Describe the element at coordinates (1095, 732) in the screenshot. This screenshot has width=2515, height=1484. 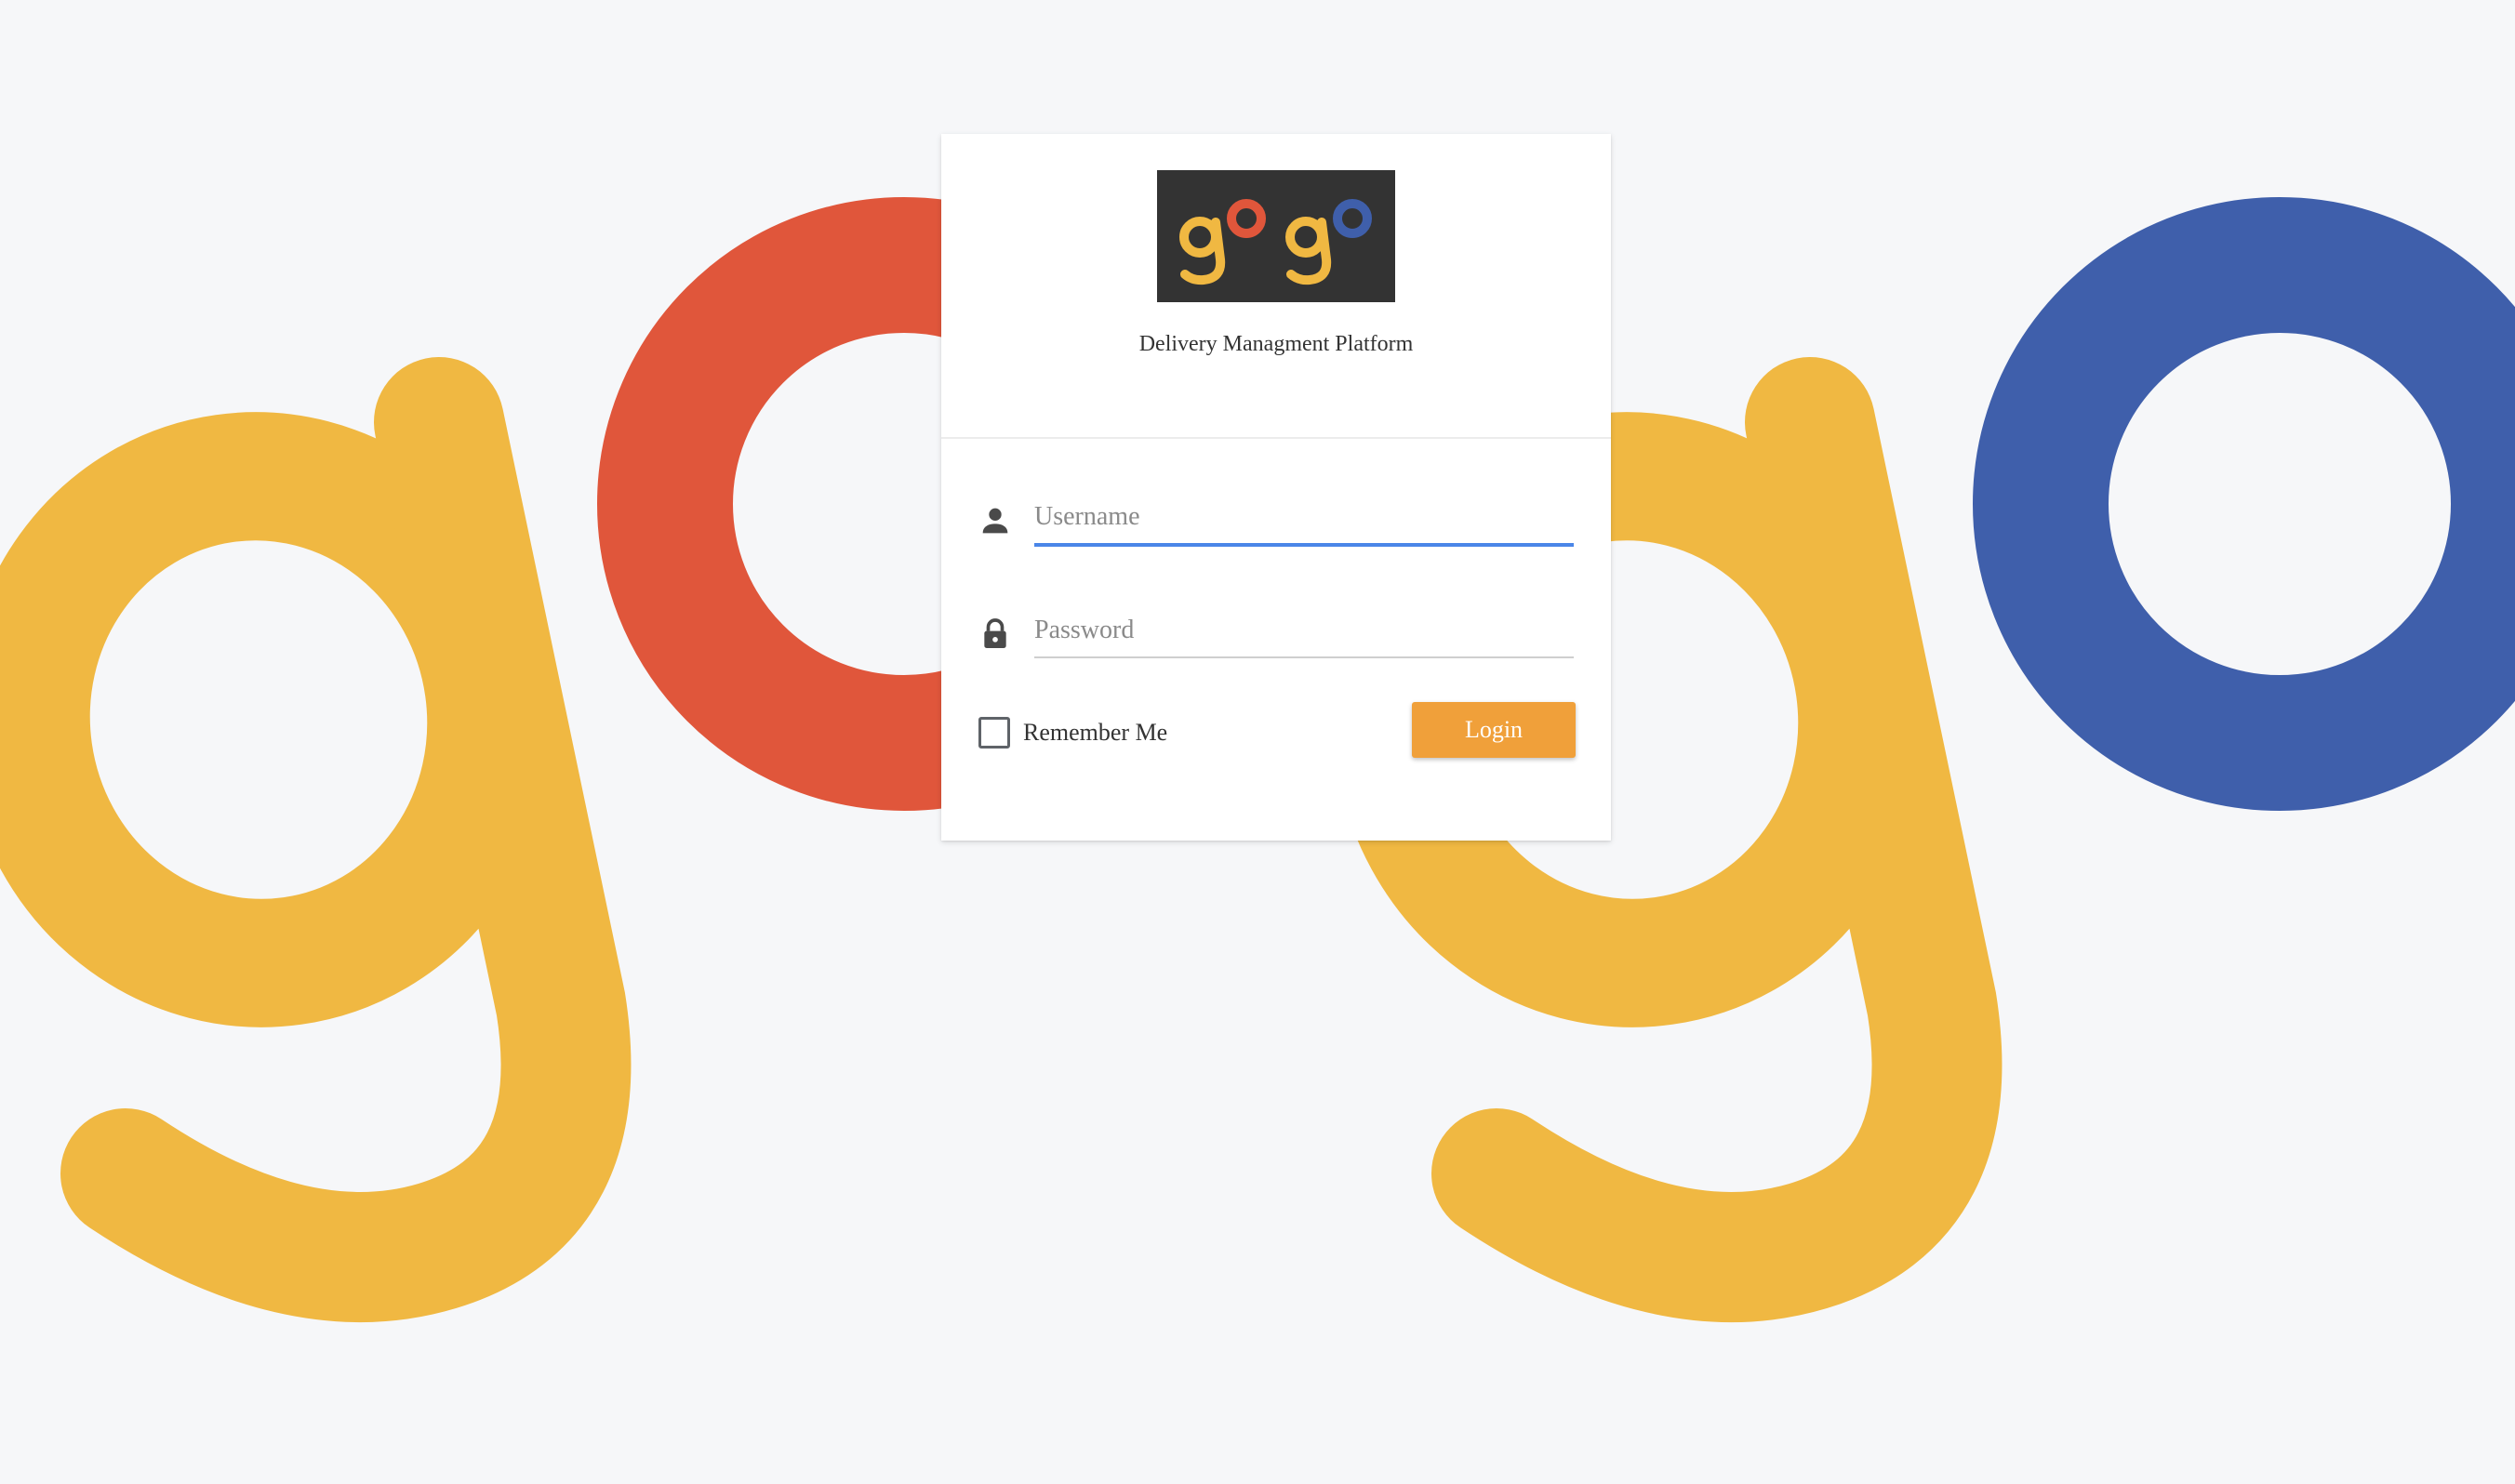
I see `remember-me-label: Remember Me` at that location.